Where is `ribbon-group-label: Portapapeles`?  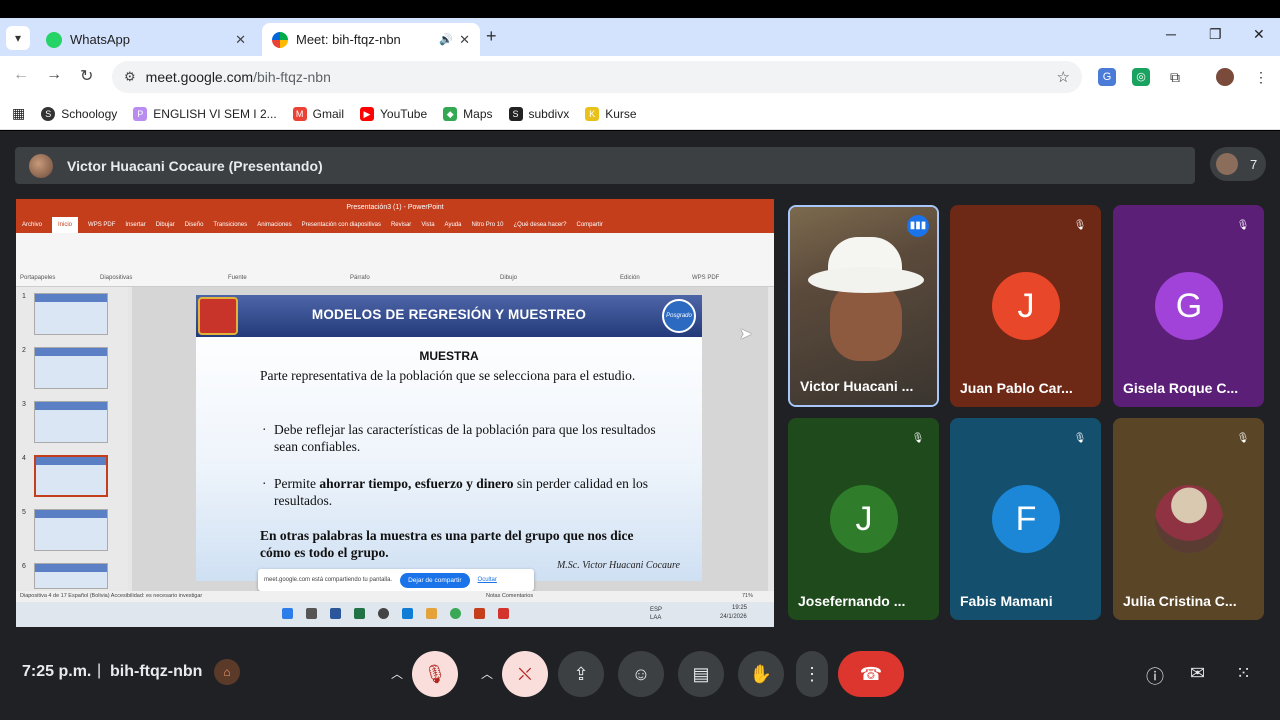 ribbon-group-label: Portapapeles is located at coordinates (38, 278).